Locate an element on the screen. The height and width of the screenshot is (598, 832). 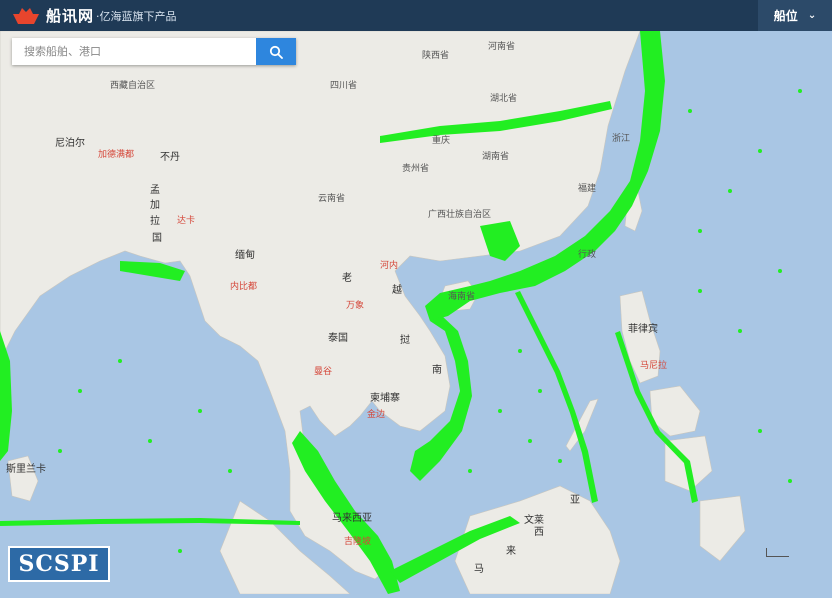
map-label: 行政 is located at coordinates (587, 254).